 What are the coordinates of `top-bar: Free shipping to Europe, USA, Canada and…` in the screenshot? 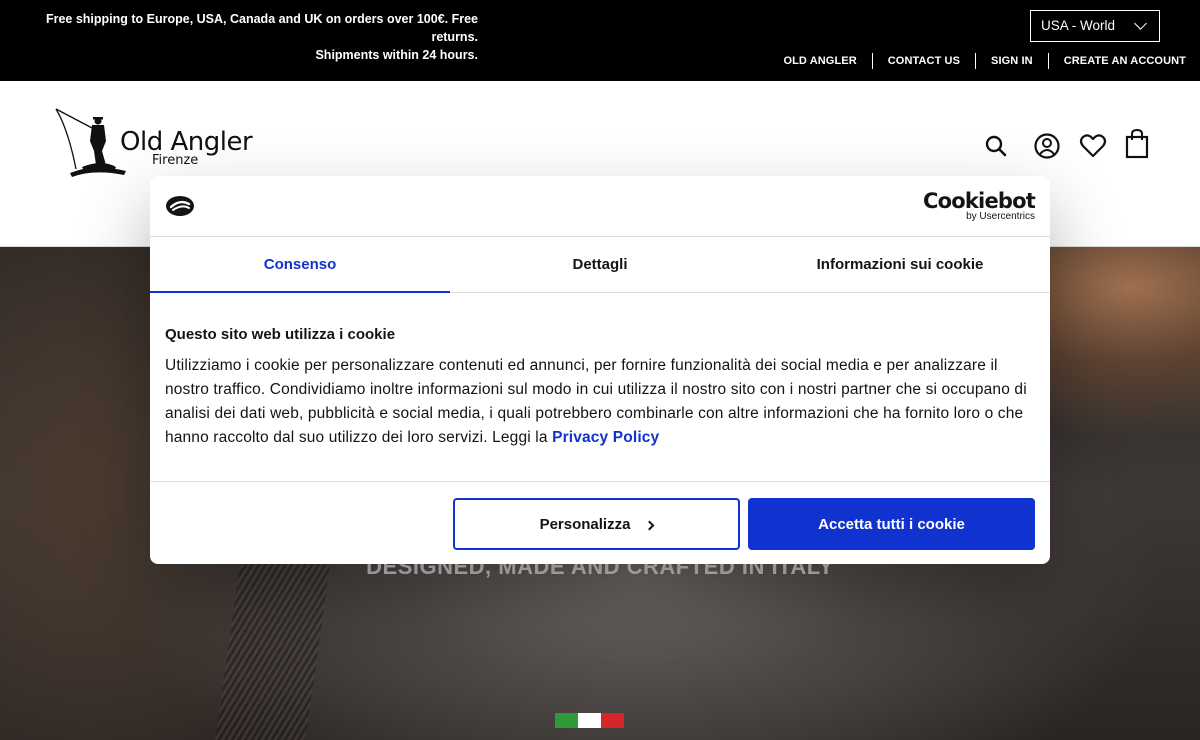 It's located at (600, 40).